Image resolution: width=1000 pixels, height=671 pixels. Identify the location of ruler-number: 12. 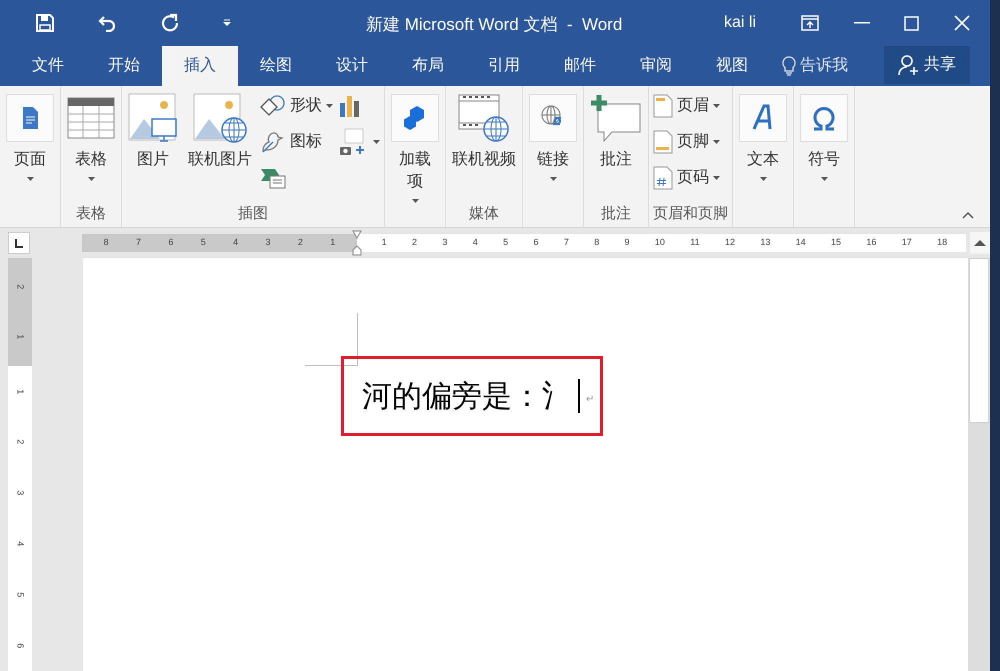
(729, 243).